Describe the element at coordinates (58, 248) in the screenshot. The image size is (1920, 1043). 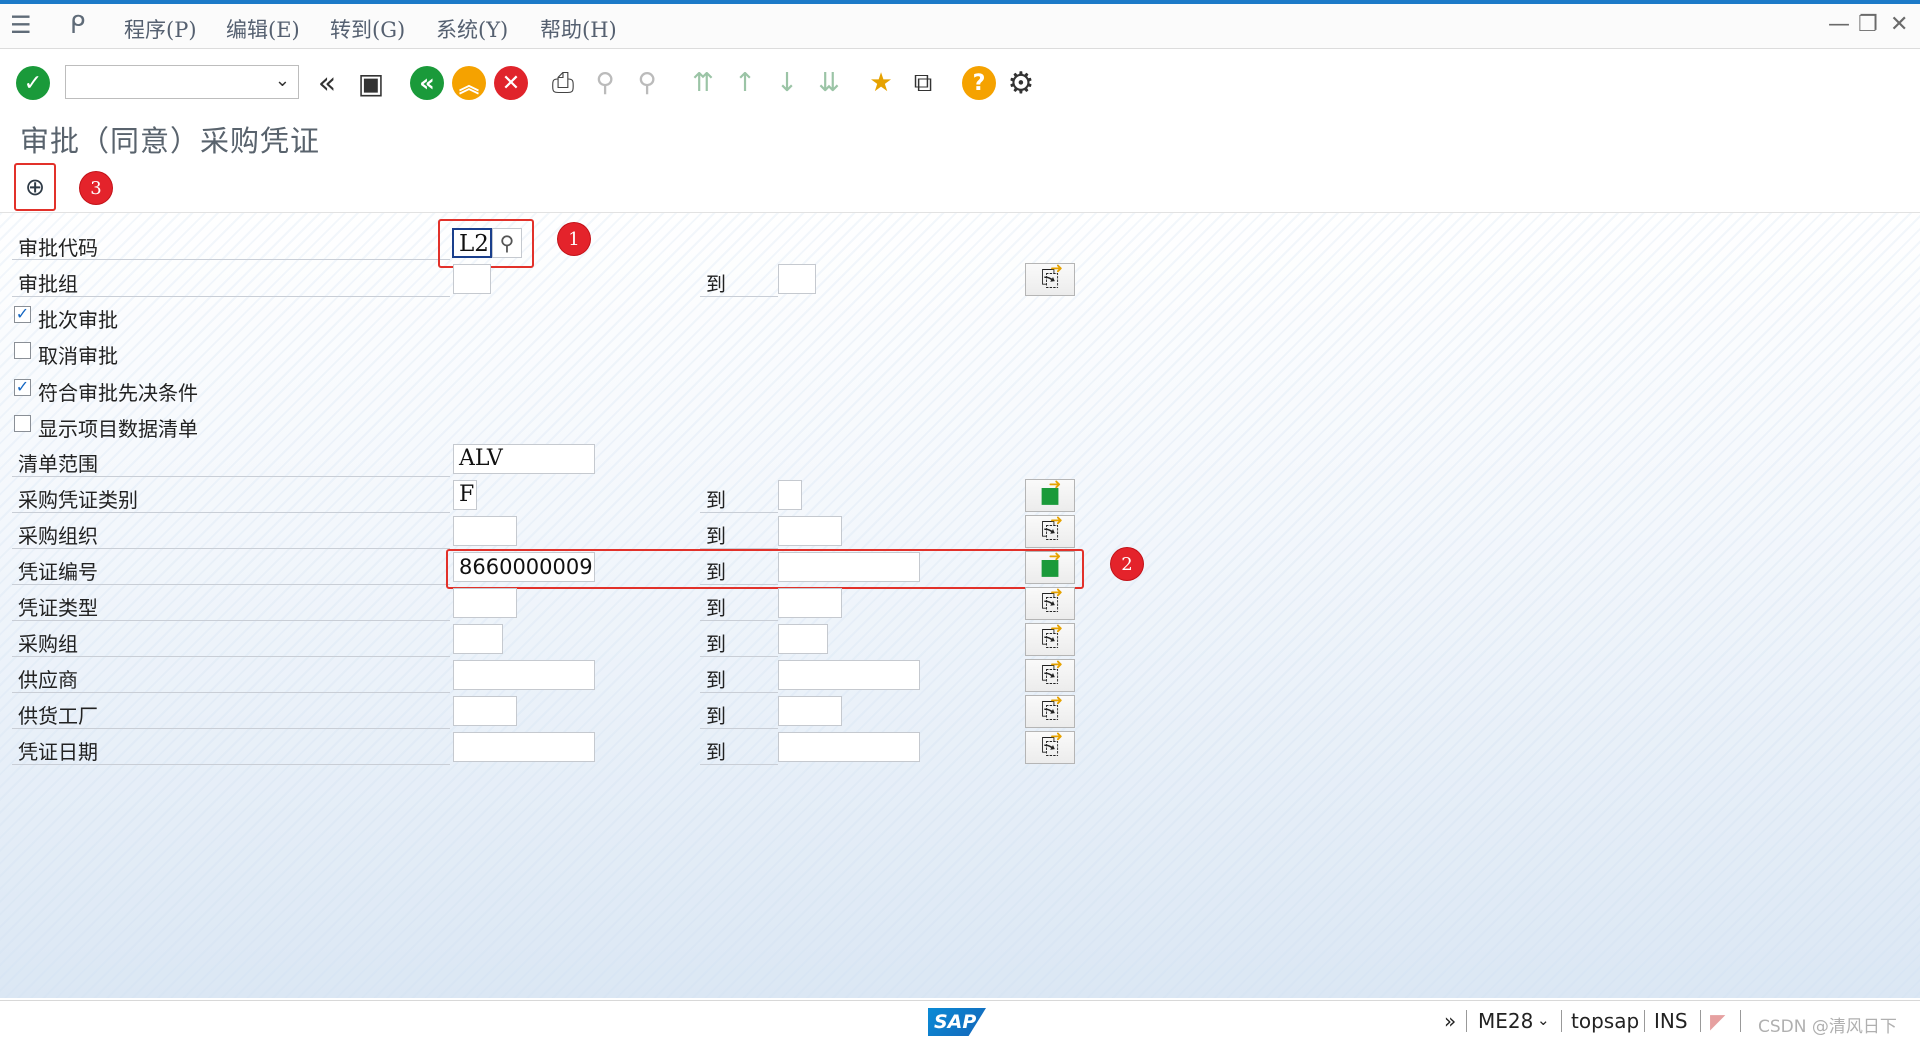
I see `release-code-label: 审批代码` at that location.